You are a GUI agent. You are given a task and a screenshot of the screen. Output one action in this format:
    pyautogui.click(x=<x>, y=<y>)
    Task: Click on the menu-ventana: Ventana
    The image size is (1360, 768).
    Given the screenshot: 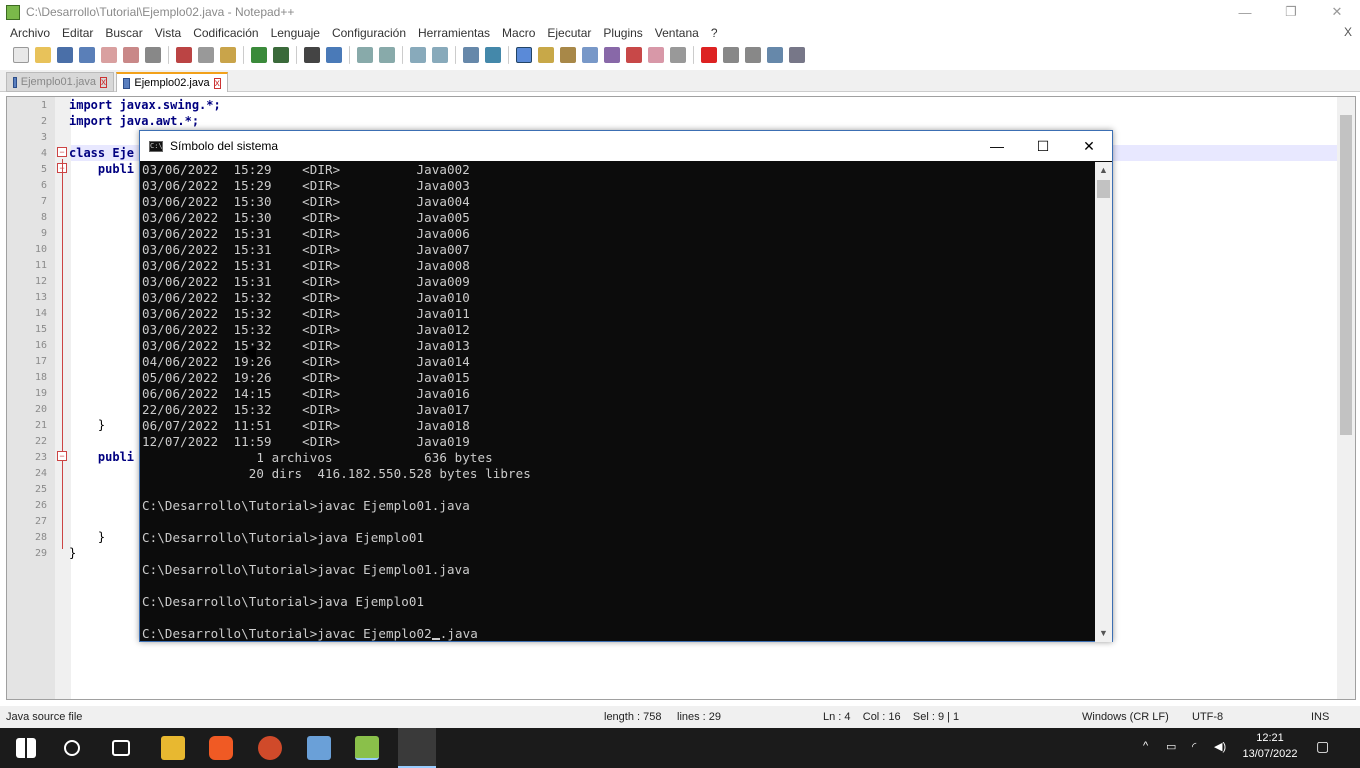 What is the action you would take?
    pyautogui.click(x=677, y=33)
    